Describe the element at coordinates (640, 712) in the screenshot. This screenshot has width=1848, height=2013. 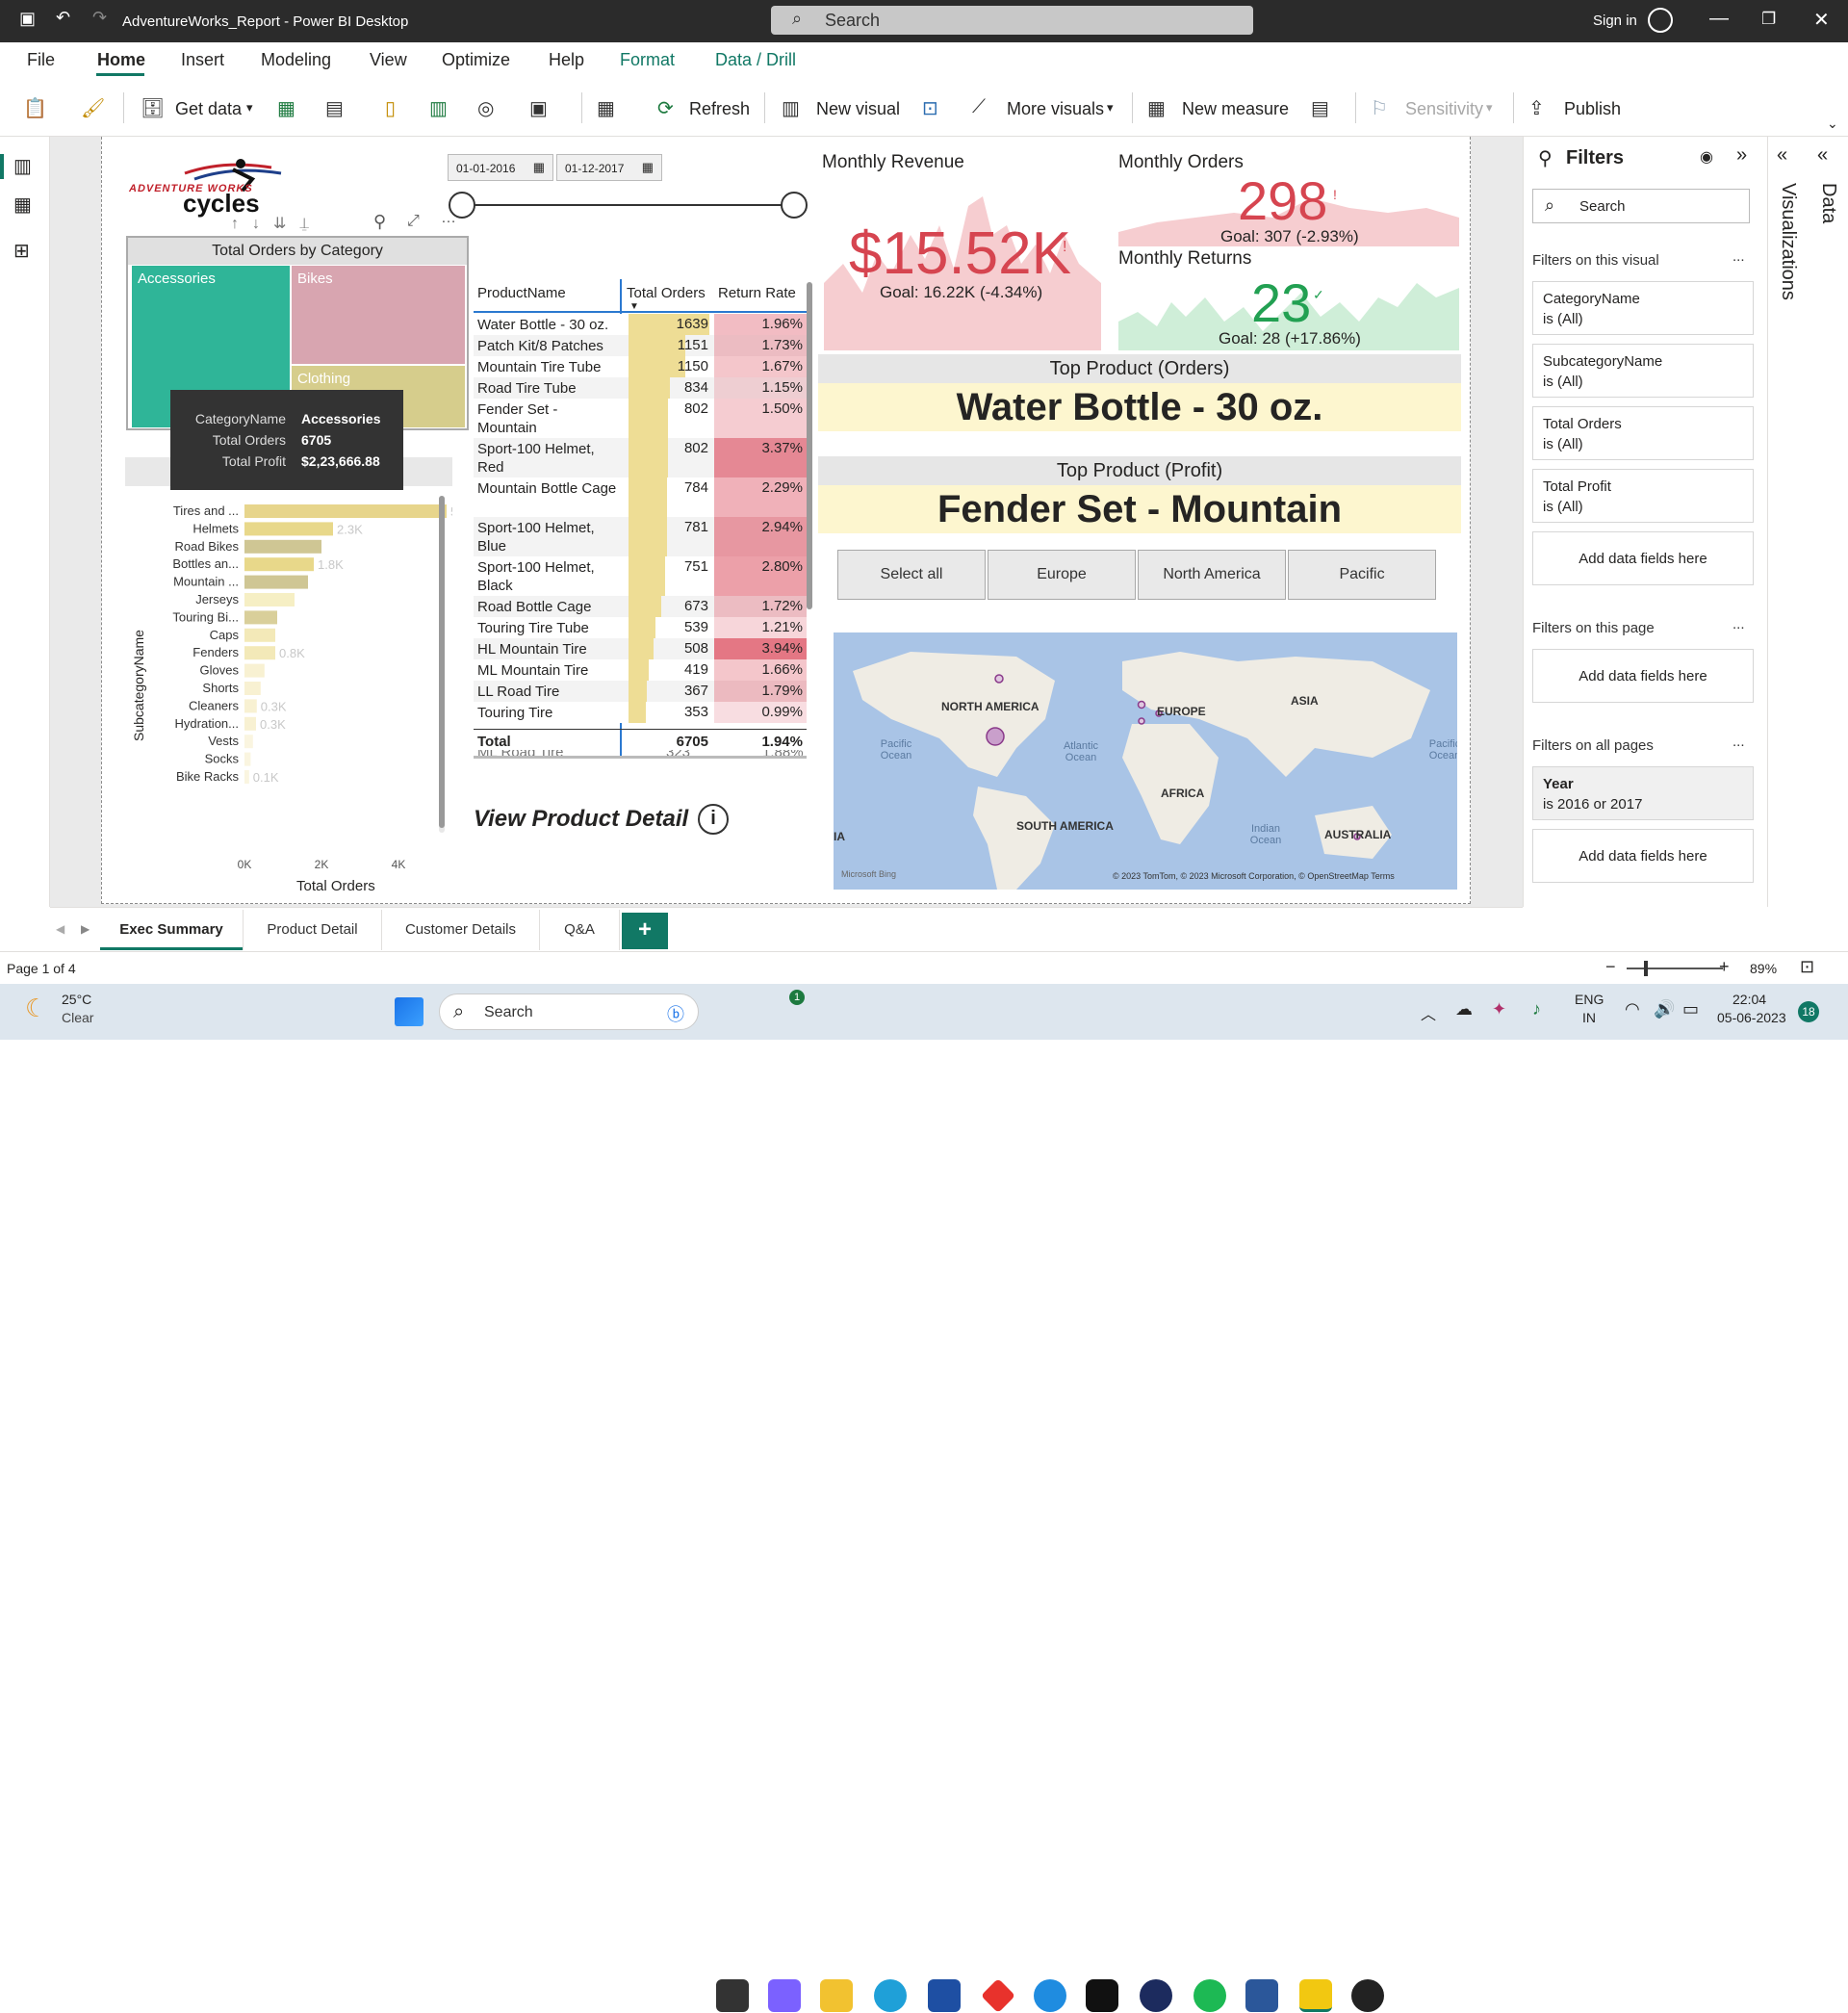
I see `table-row: Touring Tire 353 0.99%` at that location.